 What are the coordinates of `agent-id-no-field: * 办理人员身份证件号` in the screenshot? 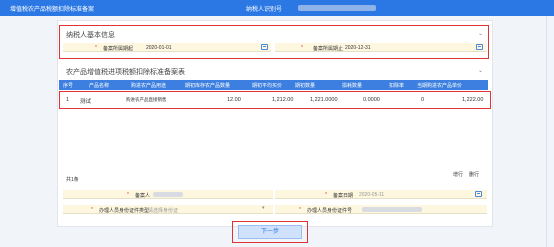 It's located at (381, 209).